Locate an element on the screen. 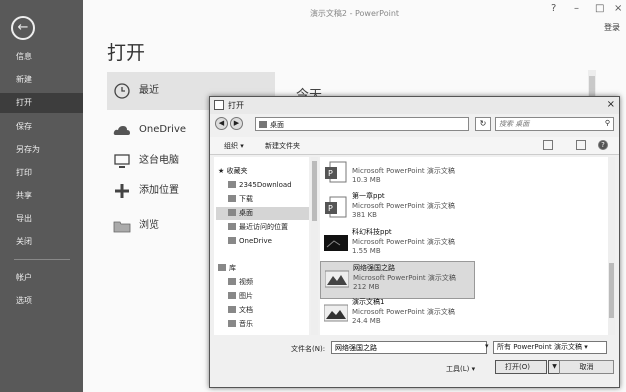 The image size is (626, 392). open-button: 打开(O) is located at coordinates (521, 367).